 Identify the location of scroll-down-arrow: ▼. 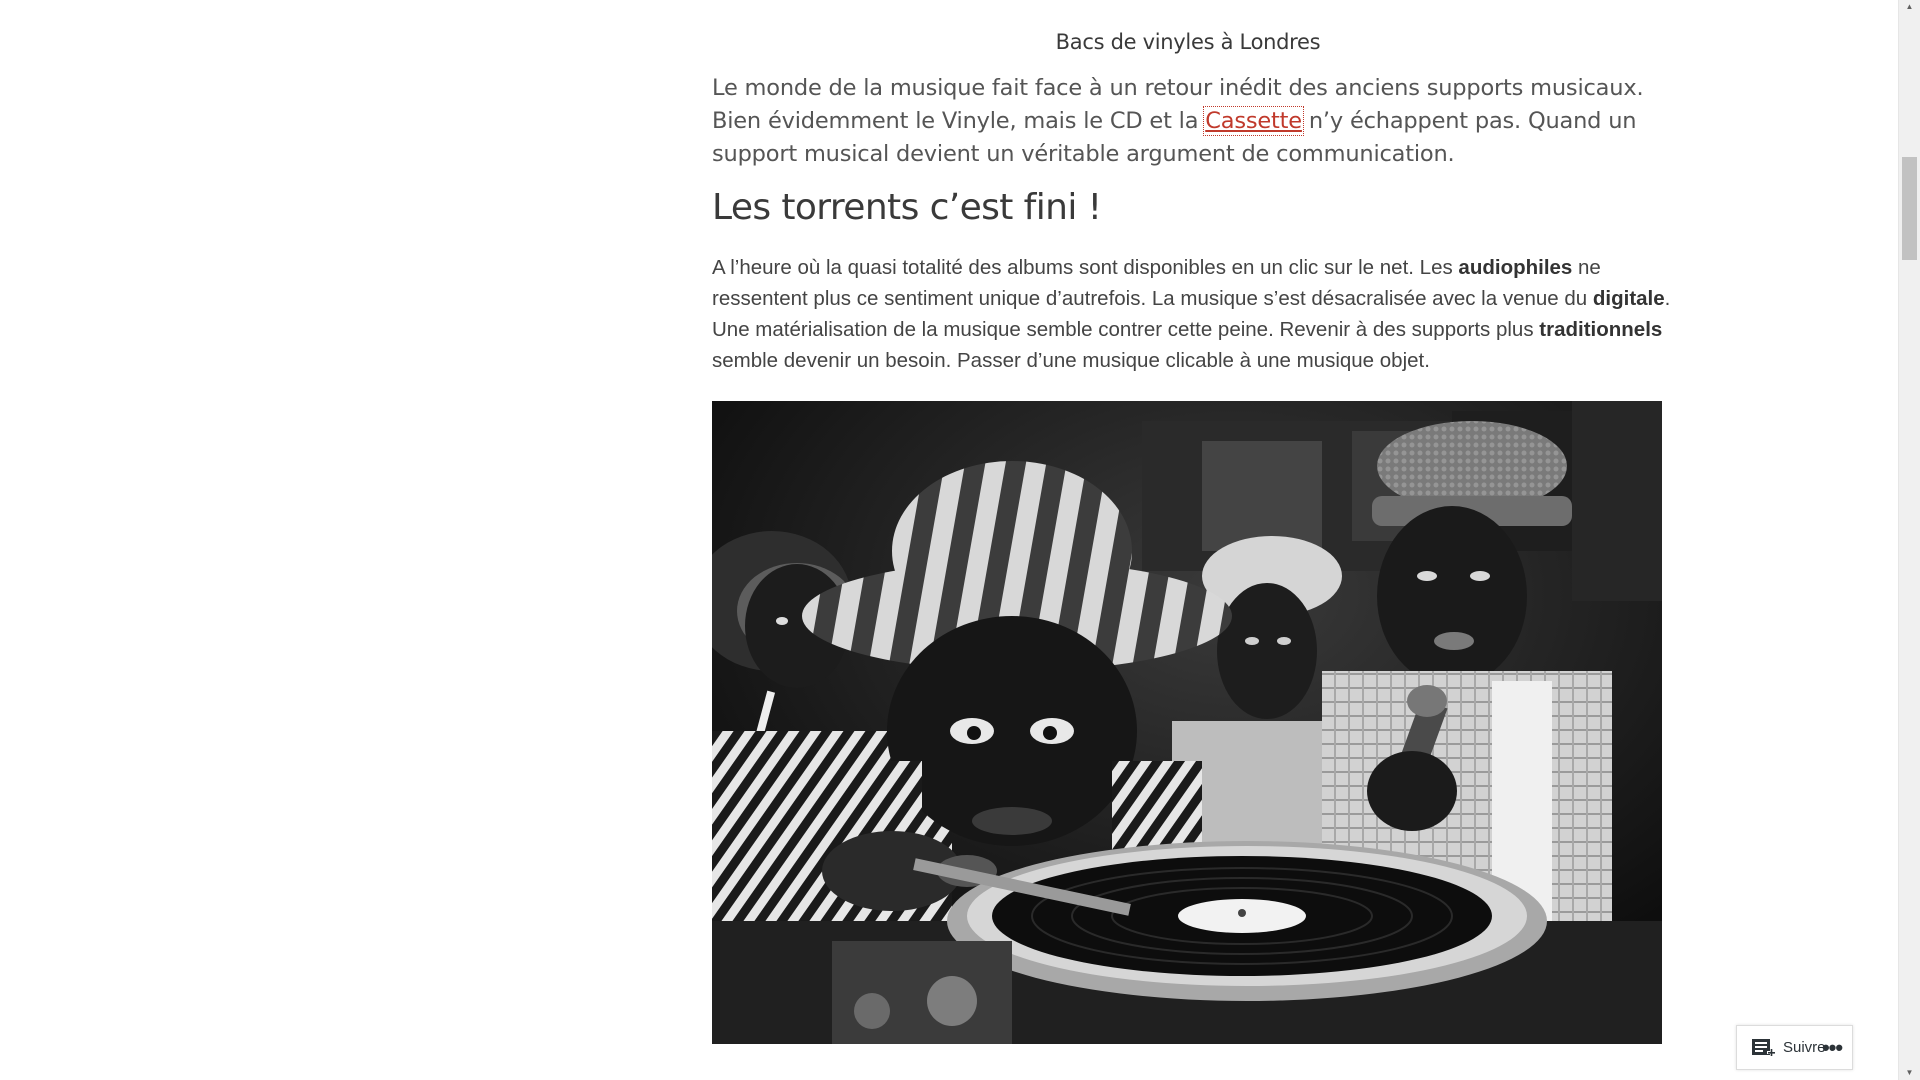
(1909, 1073).